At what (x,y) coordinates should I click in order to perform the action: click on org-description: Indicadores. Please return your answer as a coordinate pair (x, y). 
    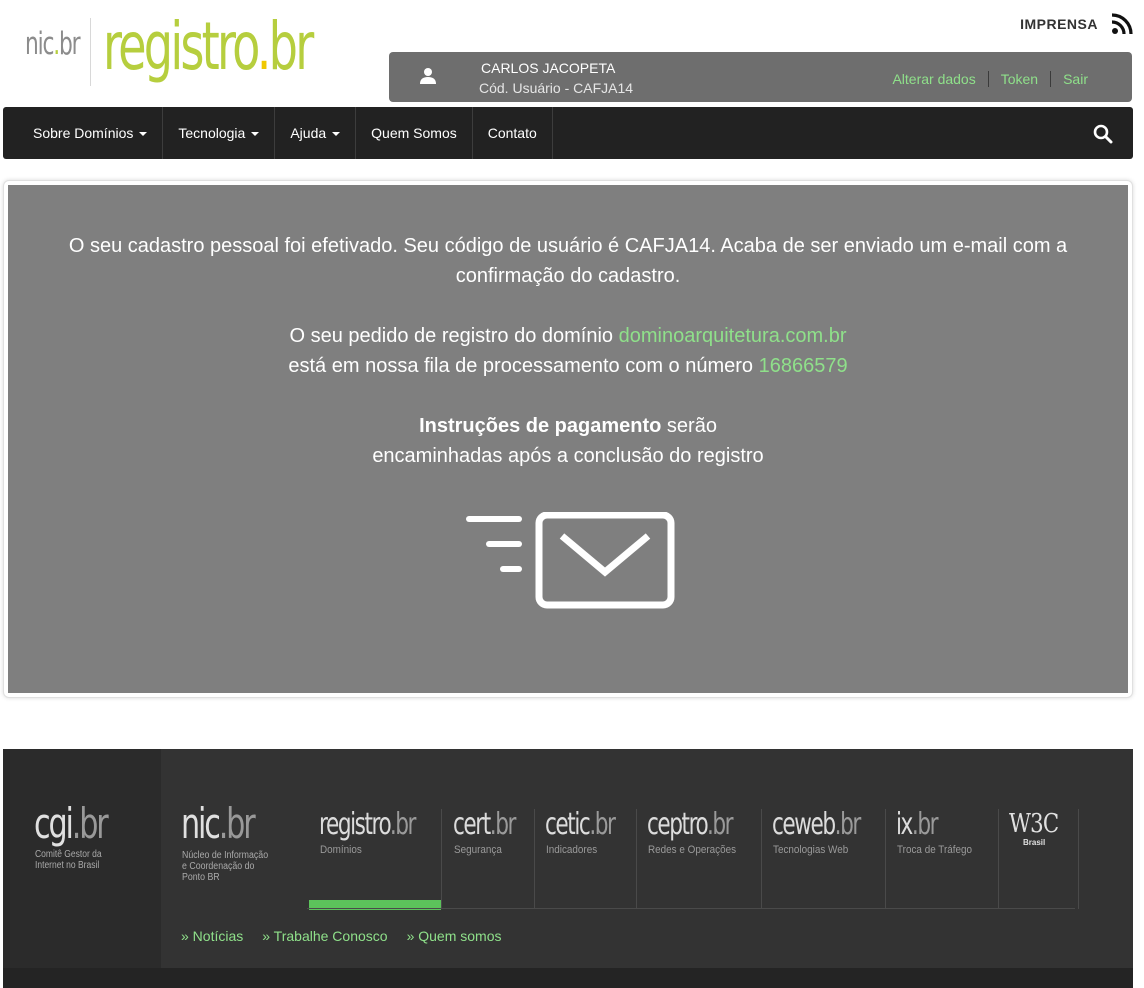
    Looking at the image, I should click on (572, 850).